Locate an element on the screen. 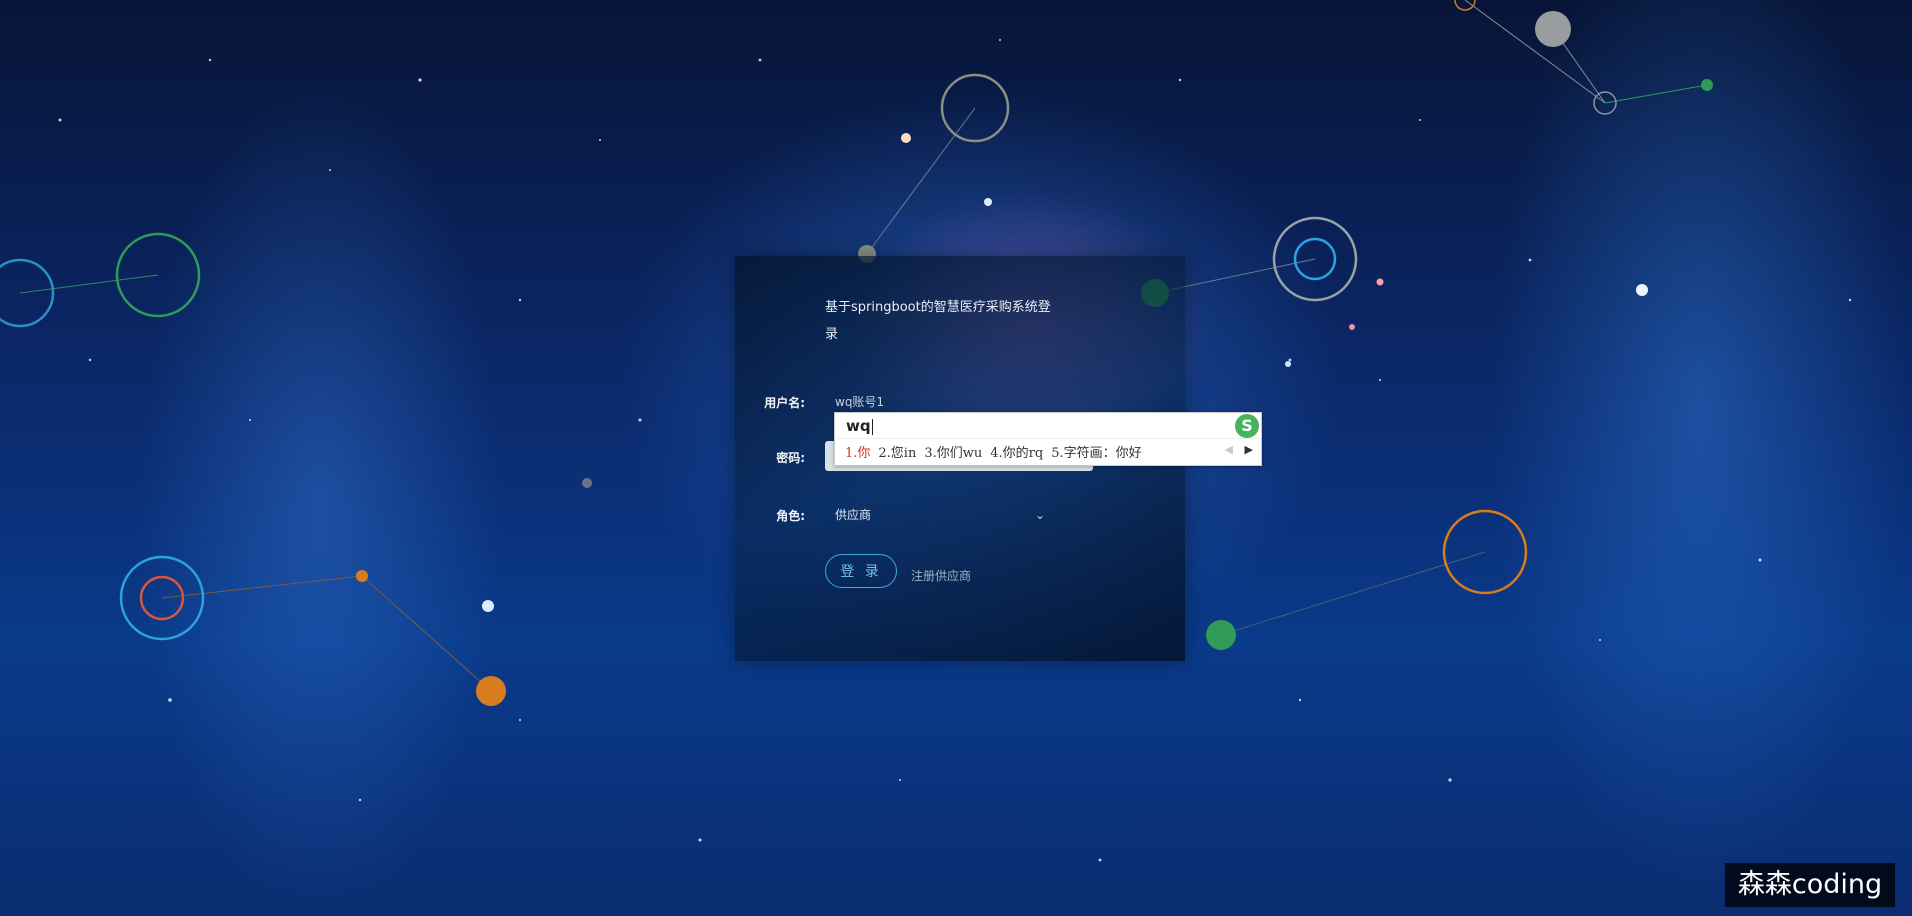 The image size is (1912, 916). ime-composition: wq is located at coordinates (859, 426).